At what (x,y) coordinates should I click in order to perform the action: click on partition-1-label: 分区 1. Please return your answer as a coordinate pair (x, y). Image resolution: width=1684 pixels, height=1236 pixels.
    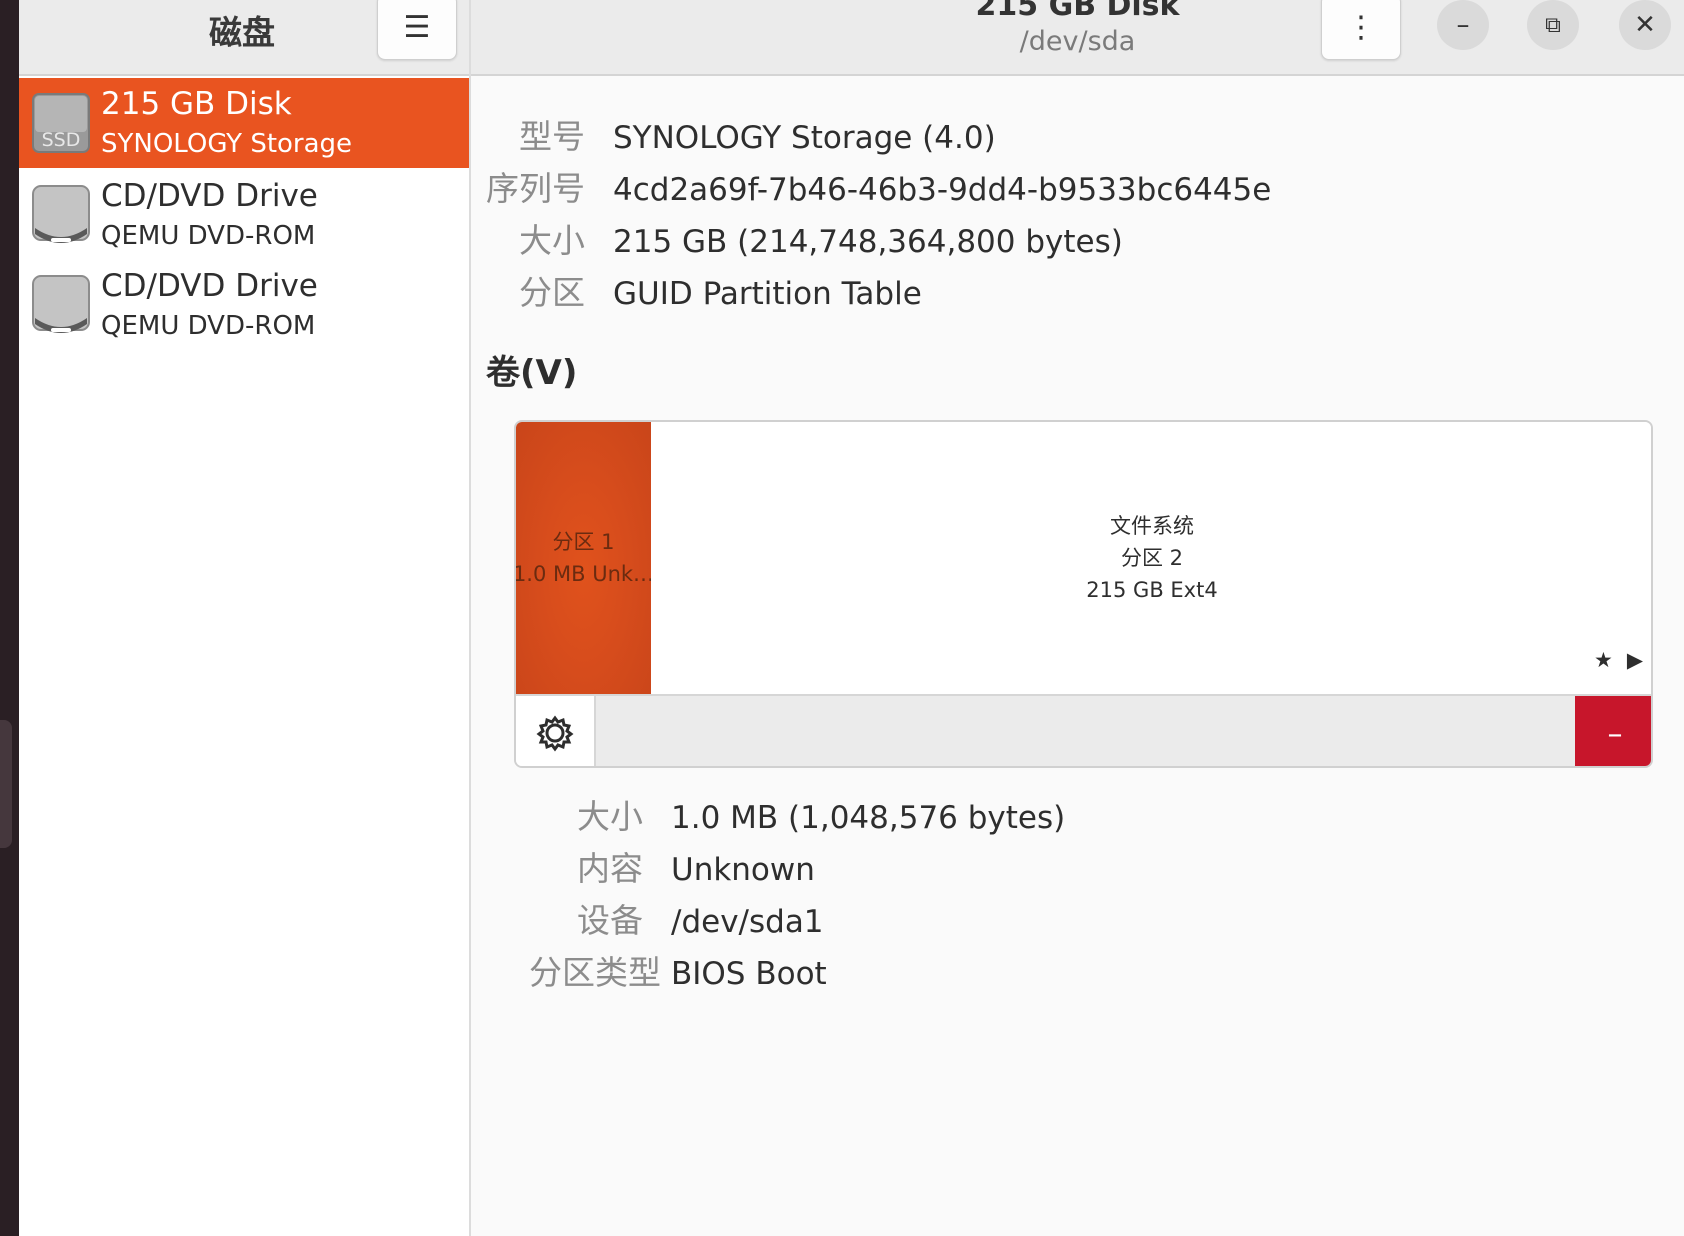
    Looking at the image, I should click on (583, 542).